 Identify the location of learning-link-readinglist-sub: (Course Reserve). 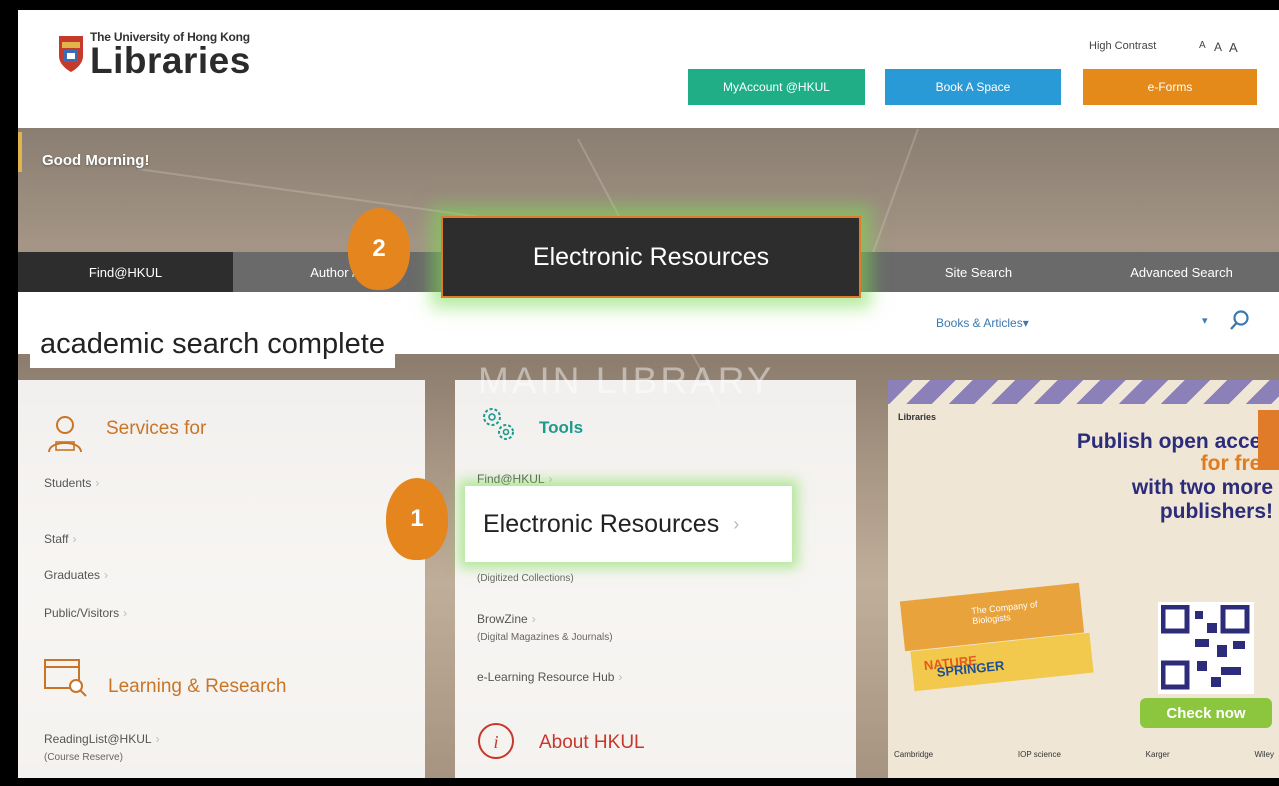
(83, 757).